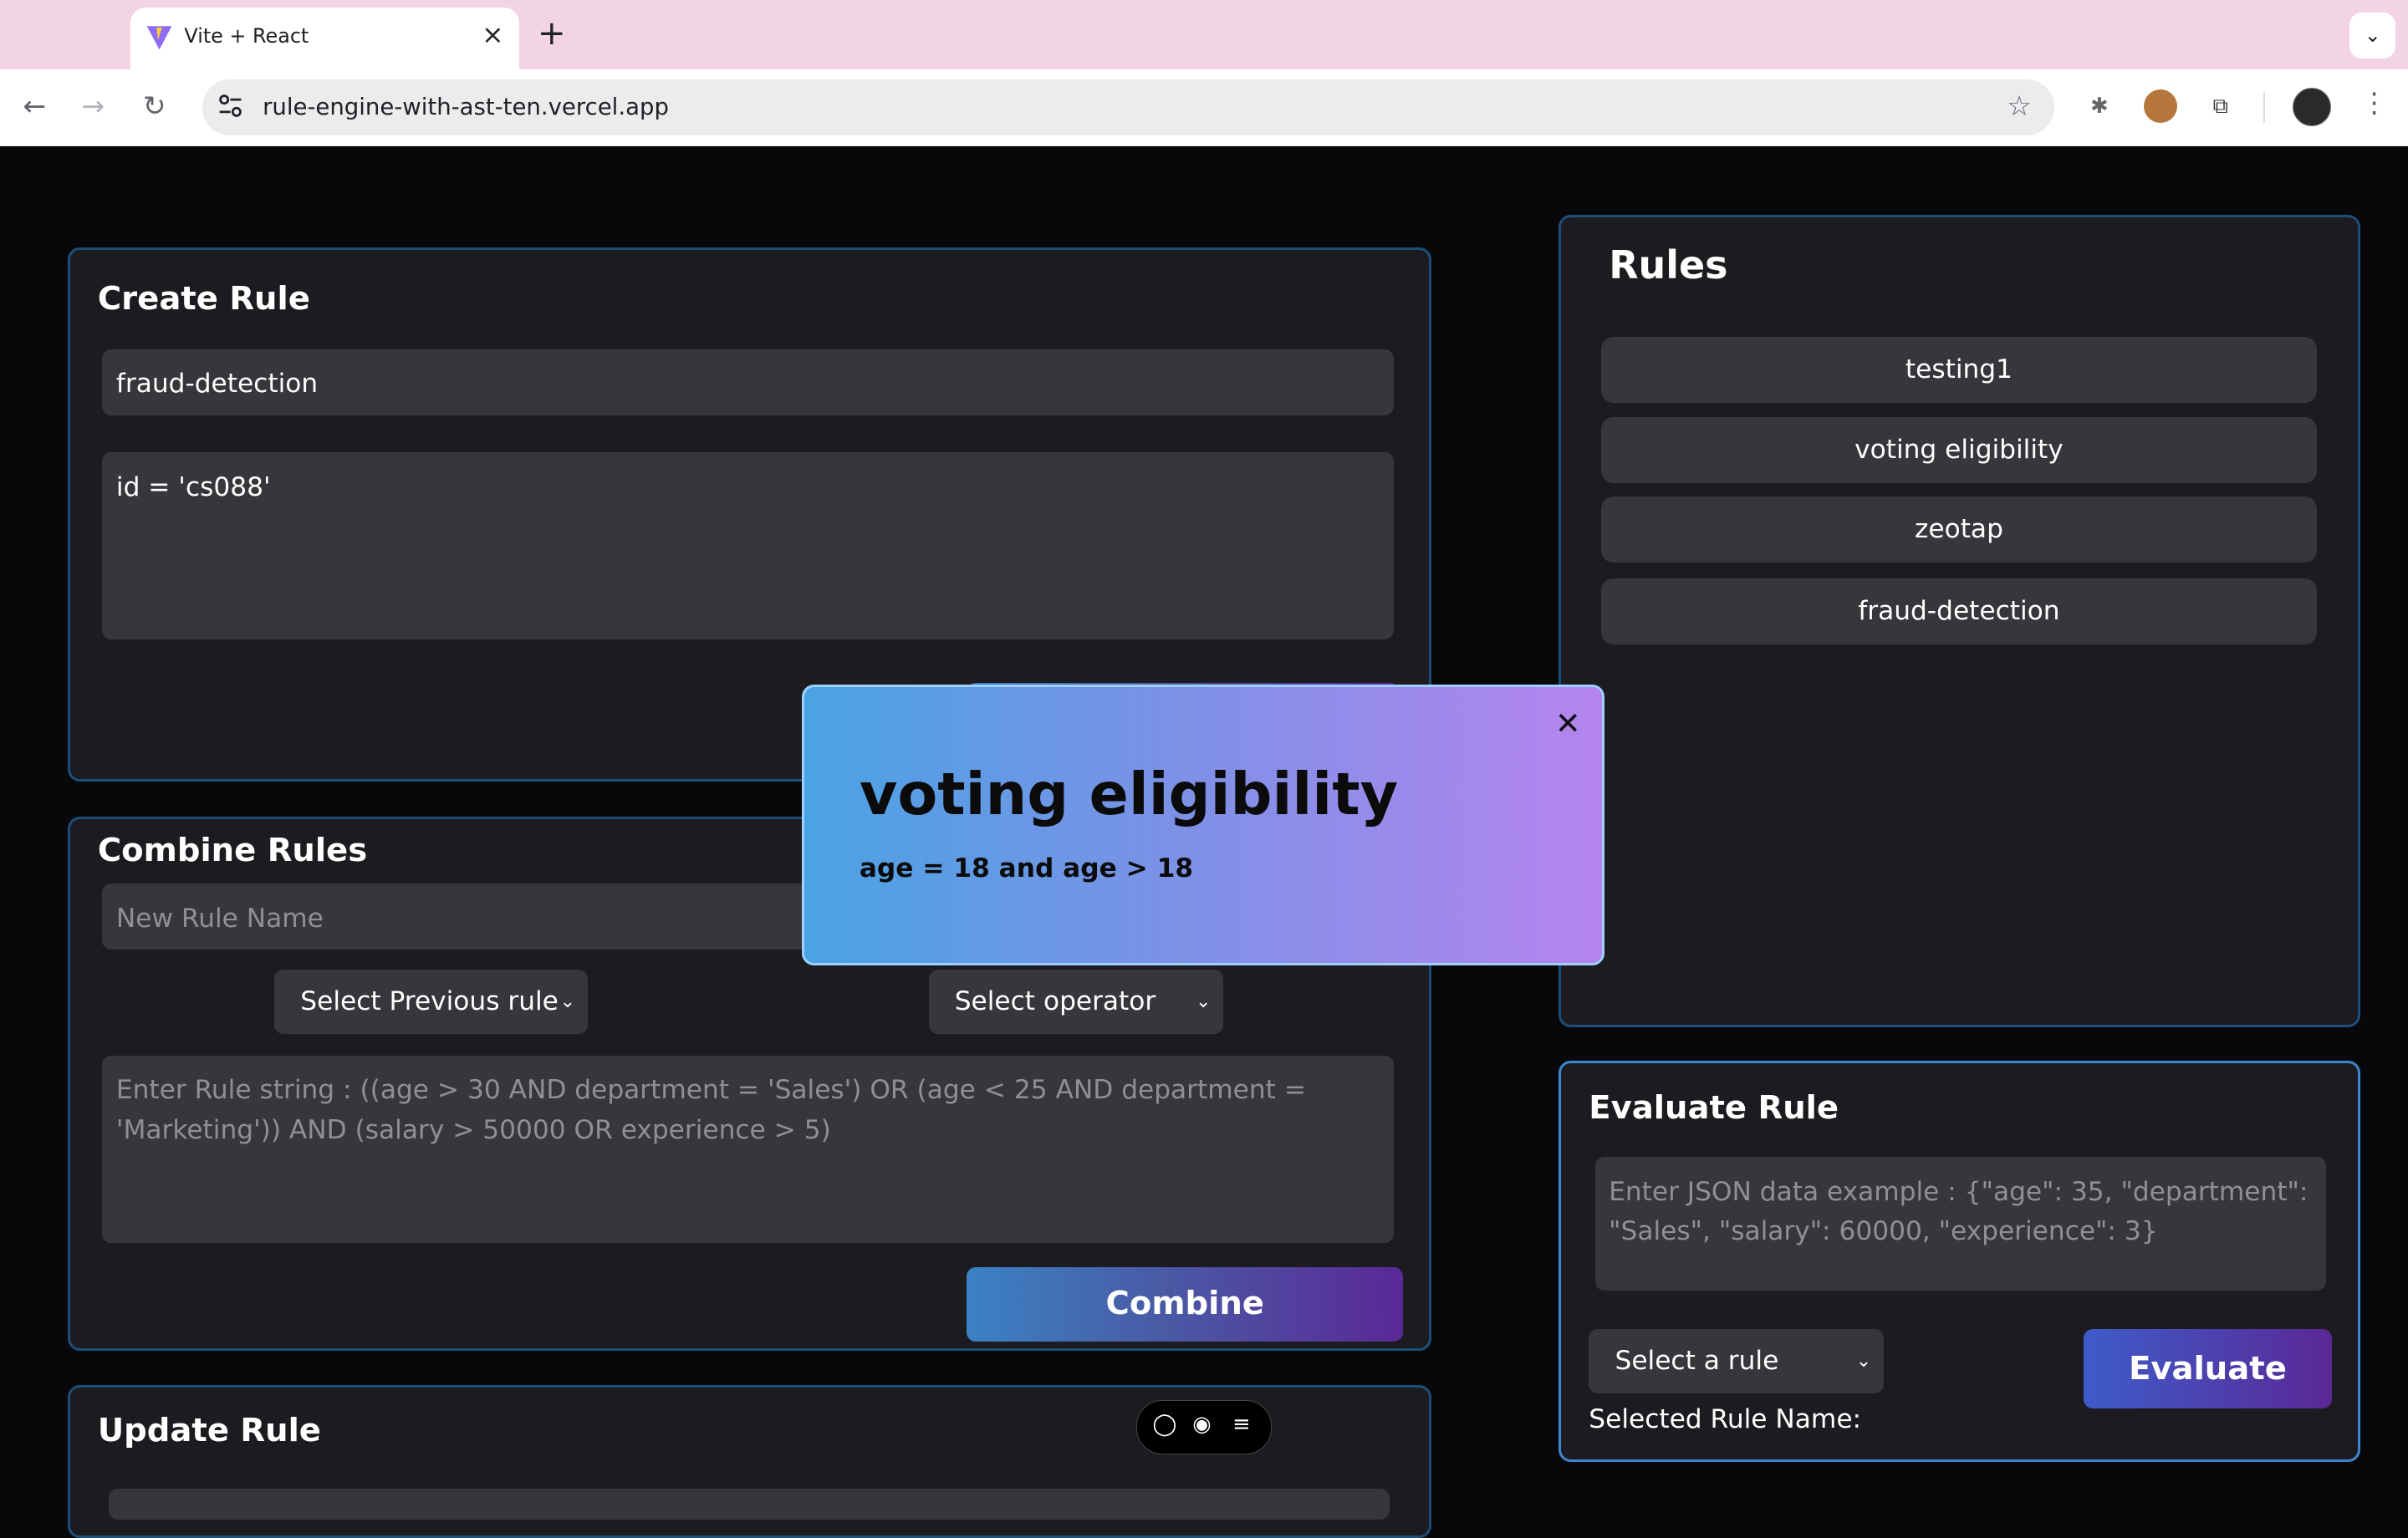 The image size is (2408, 1538). What do you see at coordinates (1128, 107) in the screenshot?
I see `address-bar: rule-engine-with-ast-ten.vercel.app ☆` at bounding box center [1128, 107].